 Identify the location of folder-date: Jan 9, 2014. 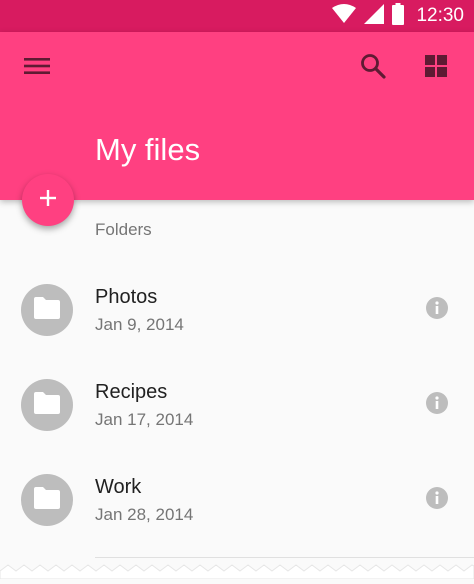
(139, 324).